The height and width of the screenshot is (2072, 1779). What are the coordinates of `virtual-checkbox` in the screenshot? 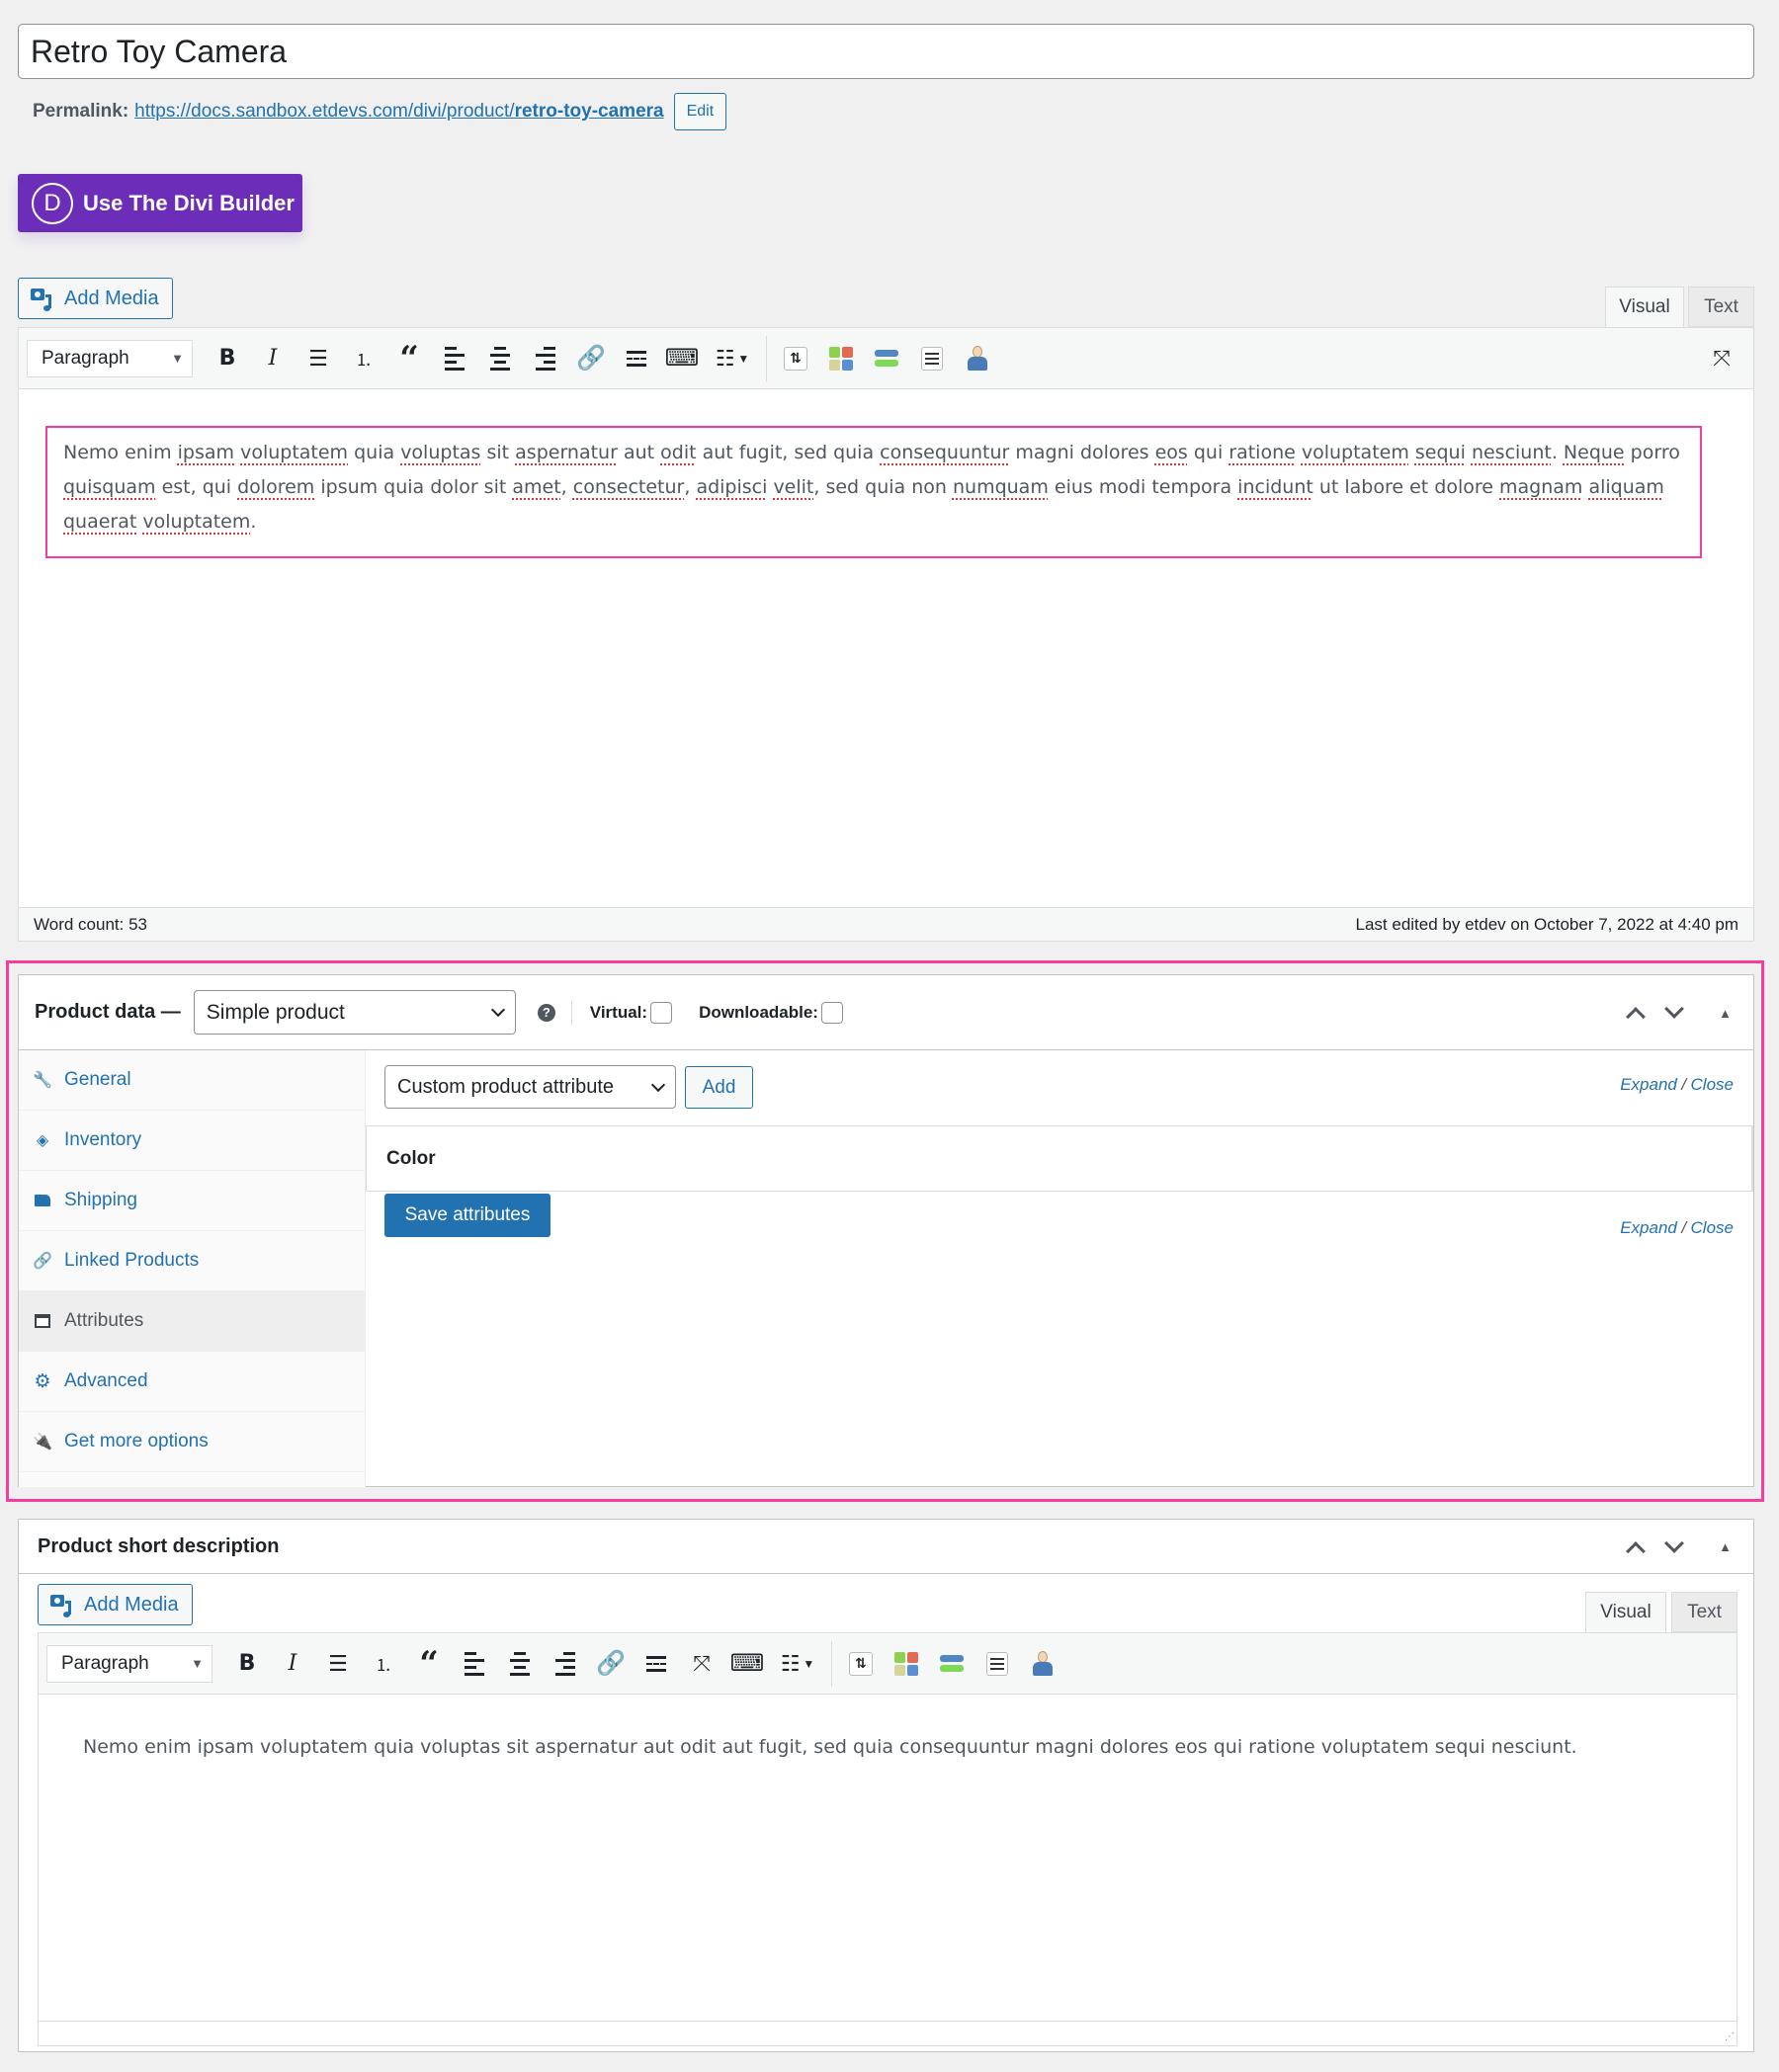 It's located at (661, 1013).